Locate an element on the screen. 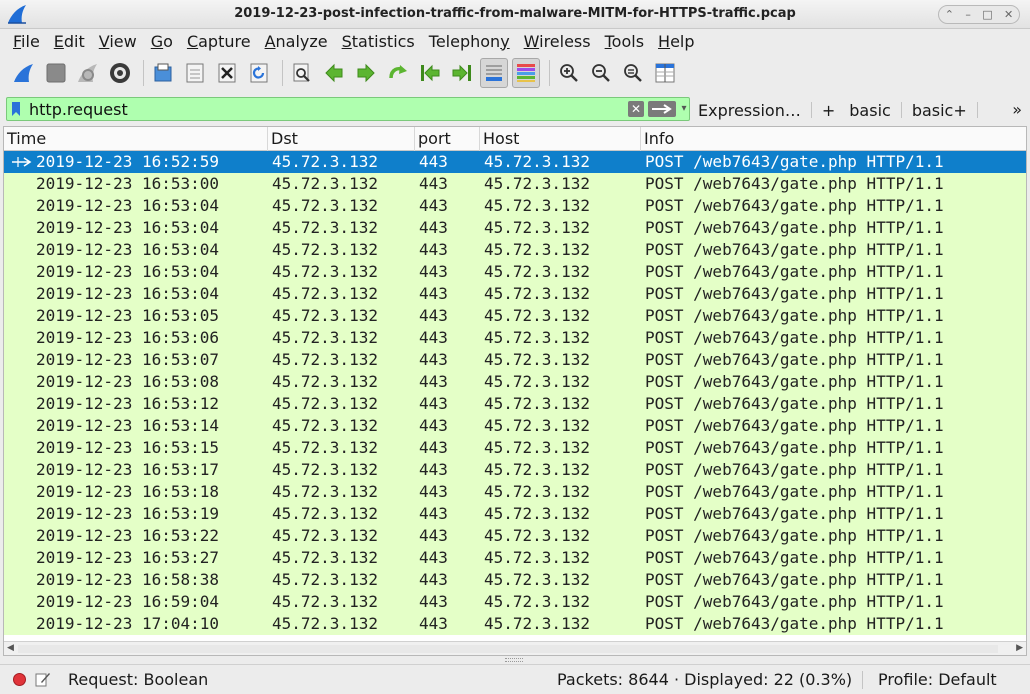 The image size is (1030, 694). find-packet-button is located at coordinates (302, 73).